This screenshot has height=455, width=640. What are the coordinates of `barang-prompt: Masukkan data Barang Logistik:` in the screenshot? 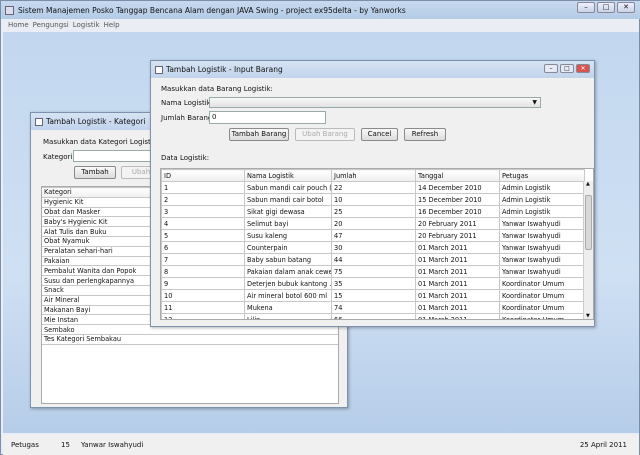 It's located at (217, 89).